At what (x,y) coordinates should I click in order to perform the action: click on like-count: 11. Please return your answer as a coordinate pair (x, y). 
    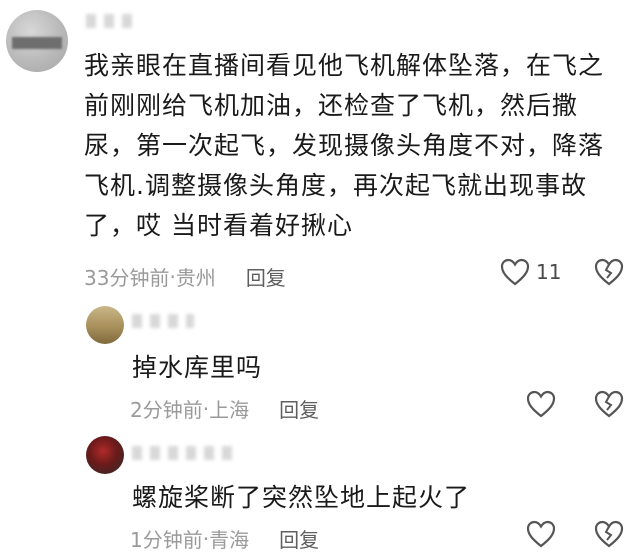
    Looking at the image, I should click on (549, 272).